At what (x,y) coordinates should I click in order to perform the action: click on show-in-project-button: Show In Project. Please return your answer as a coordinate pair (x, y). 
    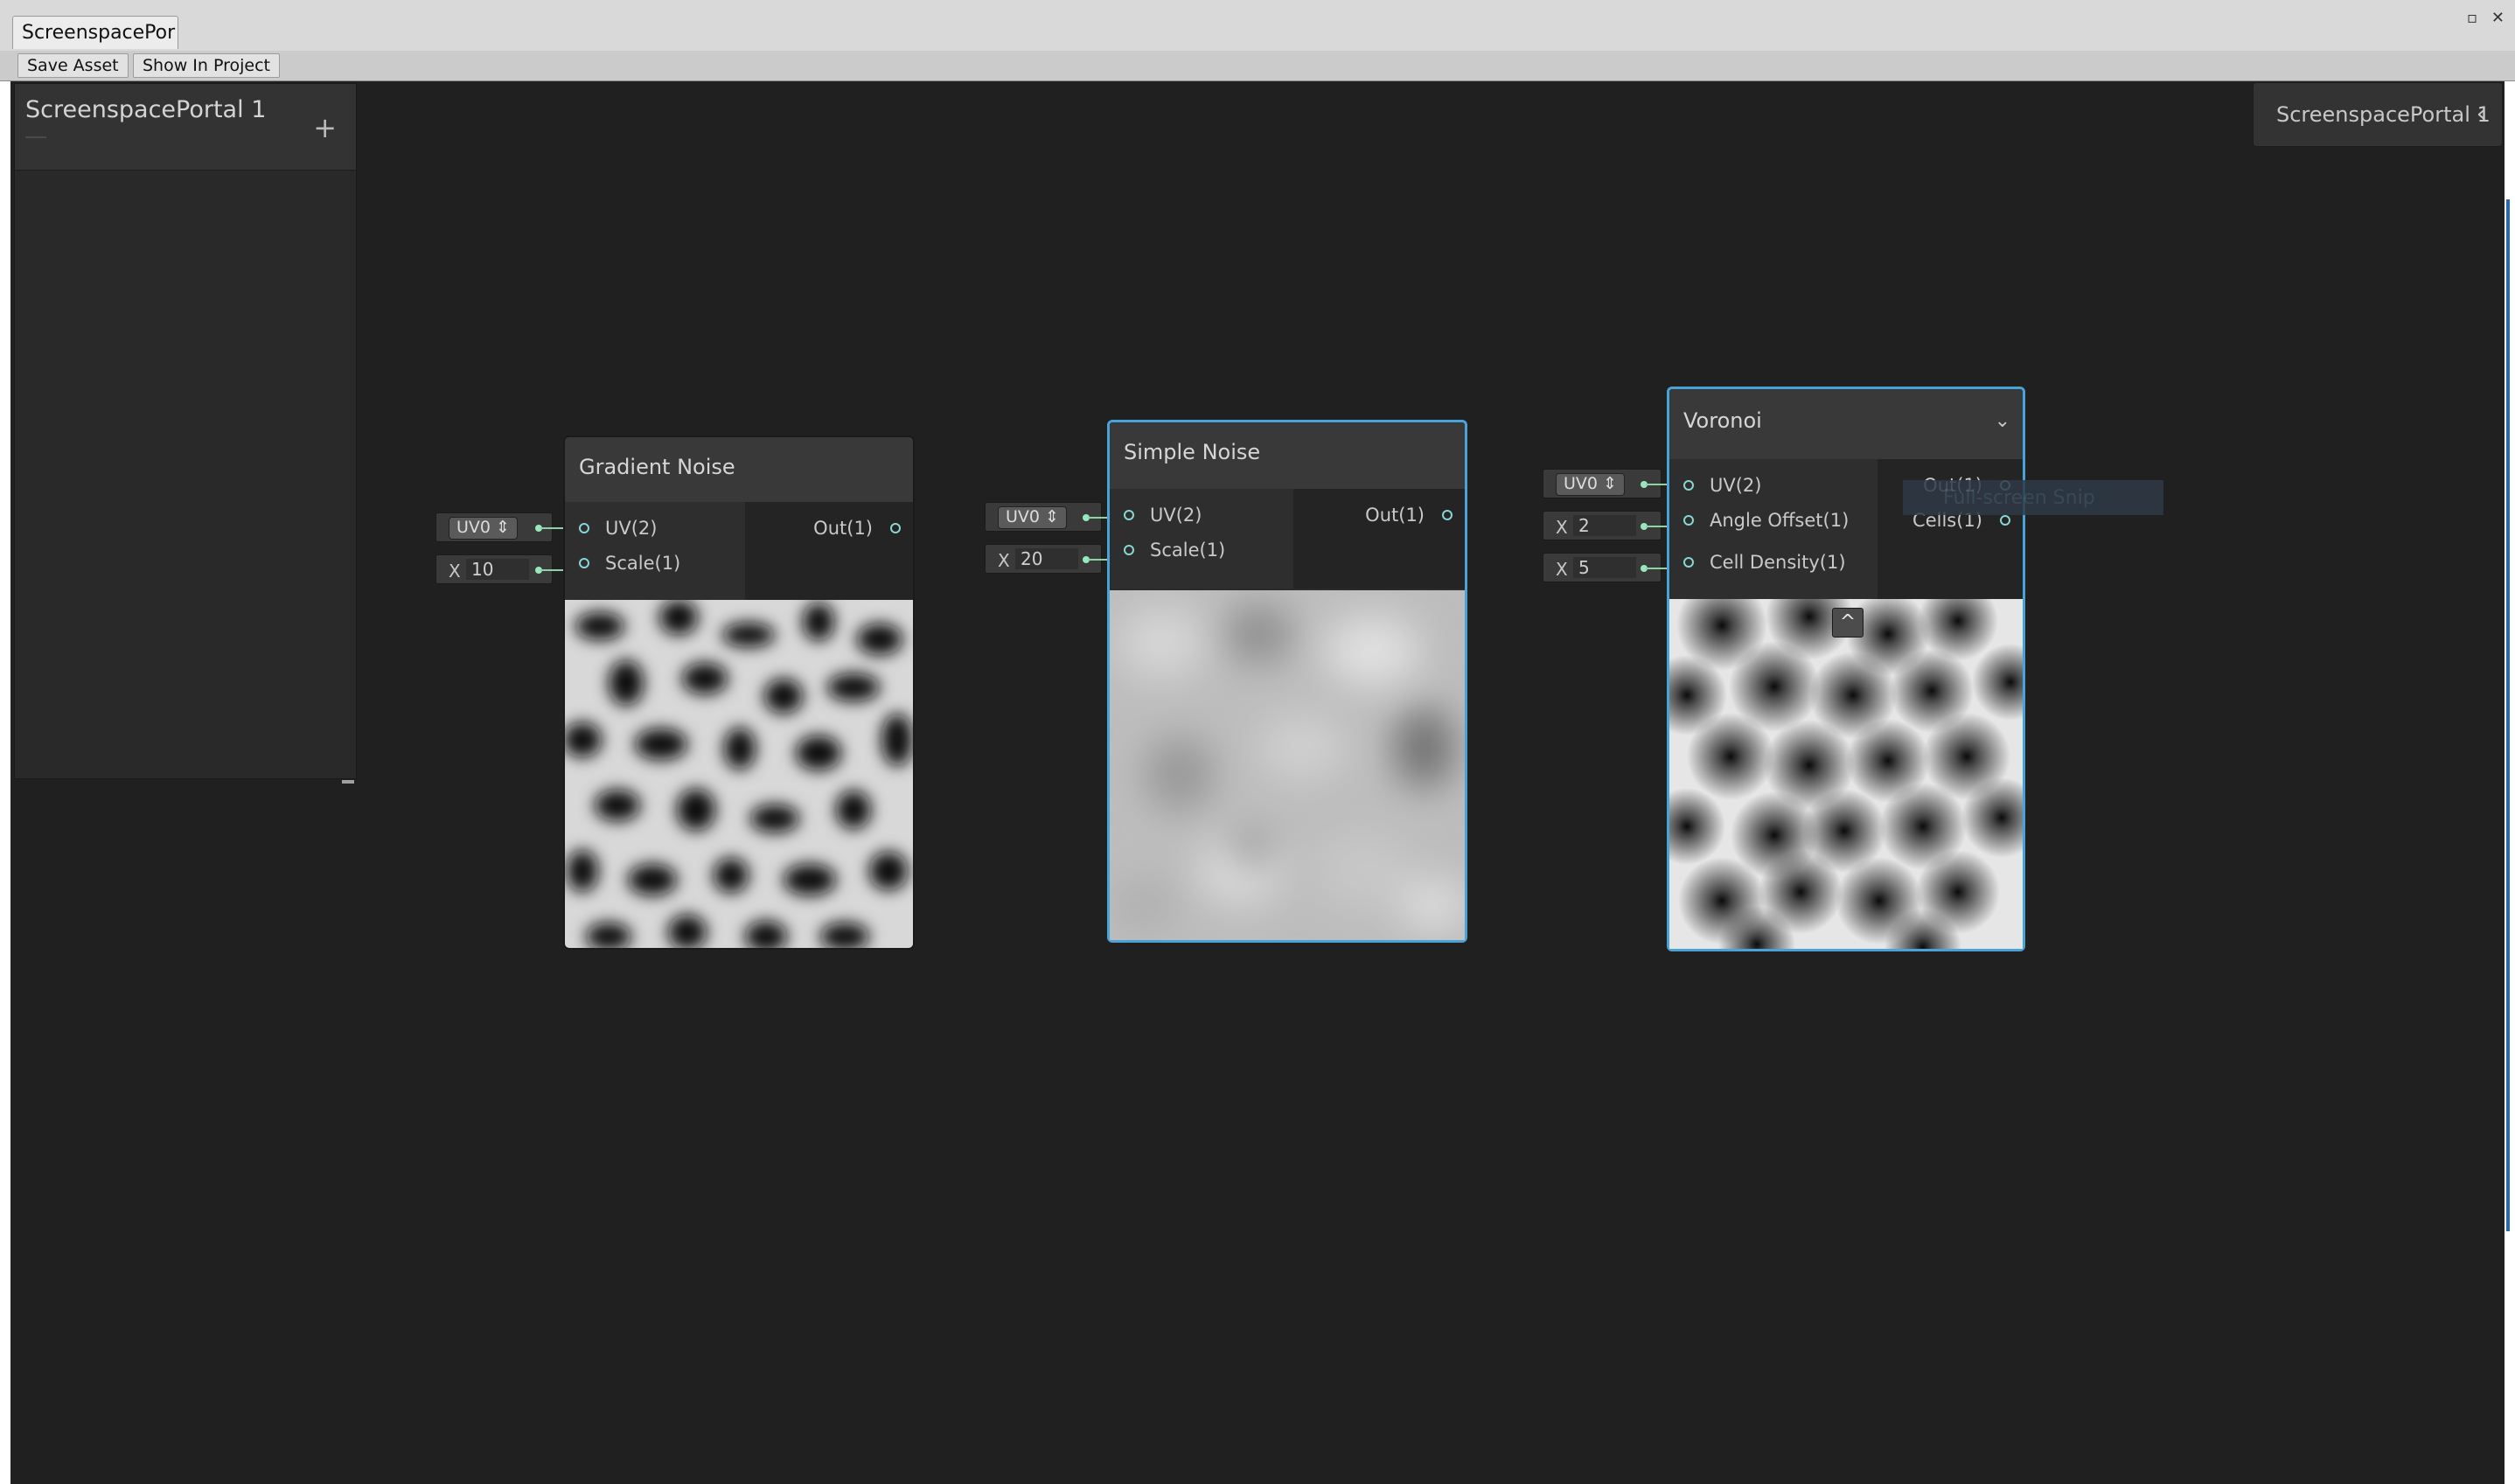
    Looking at the image, I should click on (206, 65).